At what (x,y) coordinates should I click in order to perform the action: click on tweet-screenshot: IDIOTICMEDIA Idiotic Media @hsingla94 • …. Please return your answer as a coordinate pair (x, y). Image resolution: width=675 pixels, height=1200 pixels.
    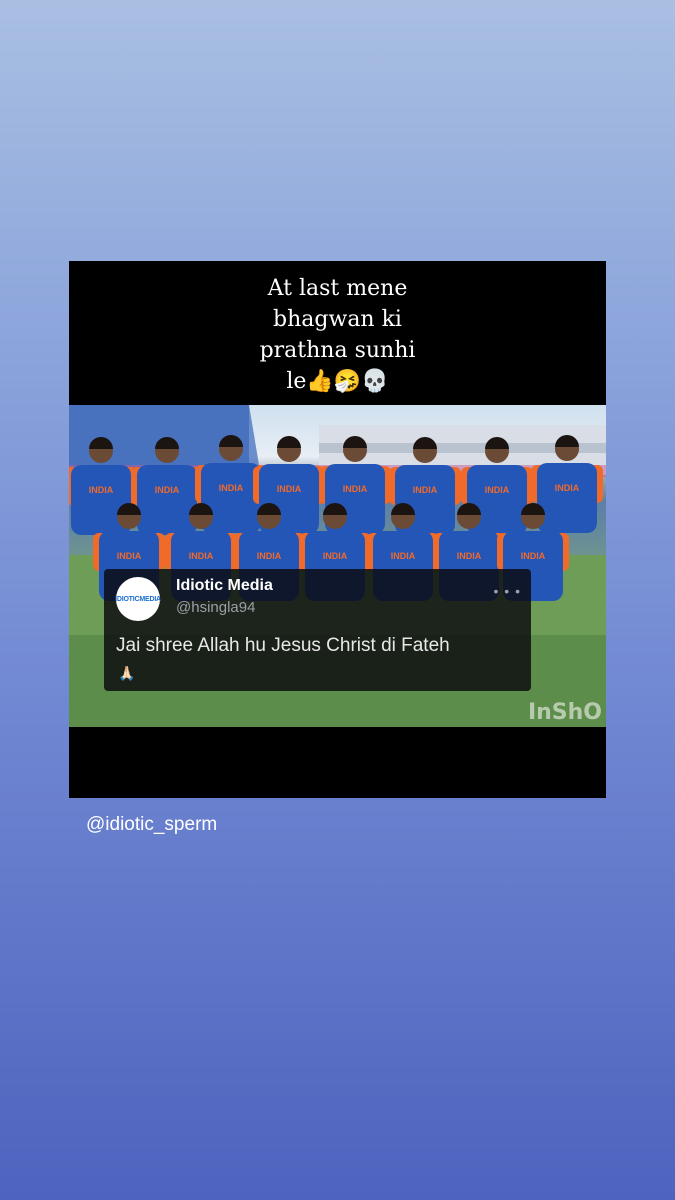
    Looking at the image, I should click on (317, 630).